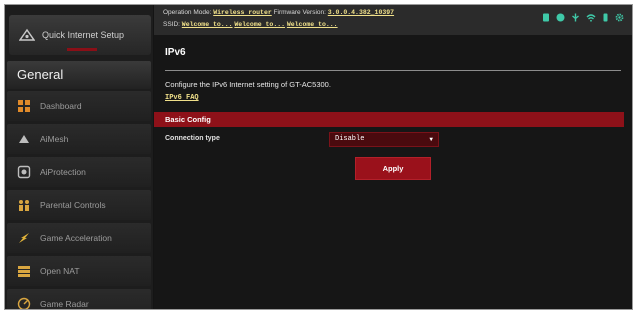  Describe the element at coordinates (187, 12) in the screenshot. I see `operation-mode-label: Operation Mode:` at that location.